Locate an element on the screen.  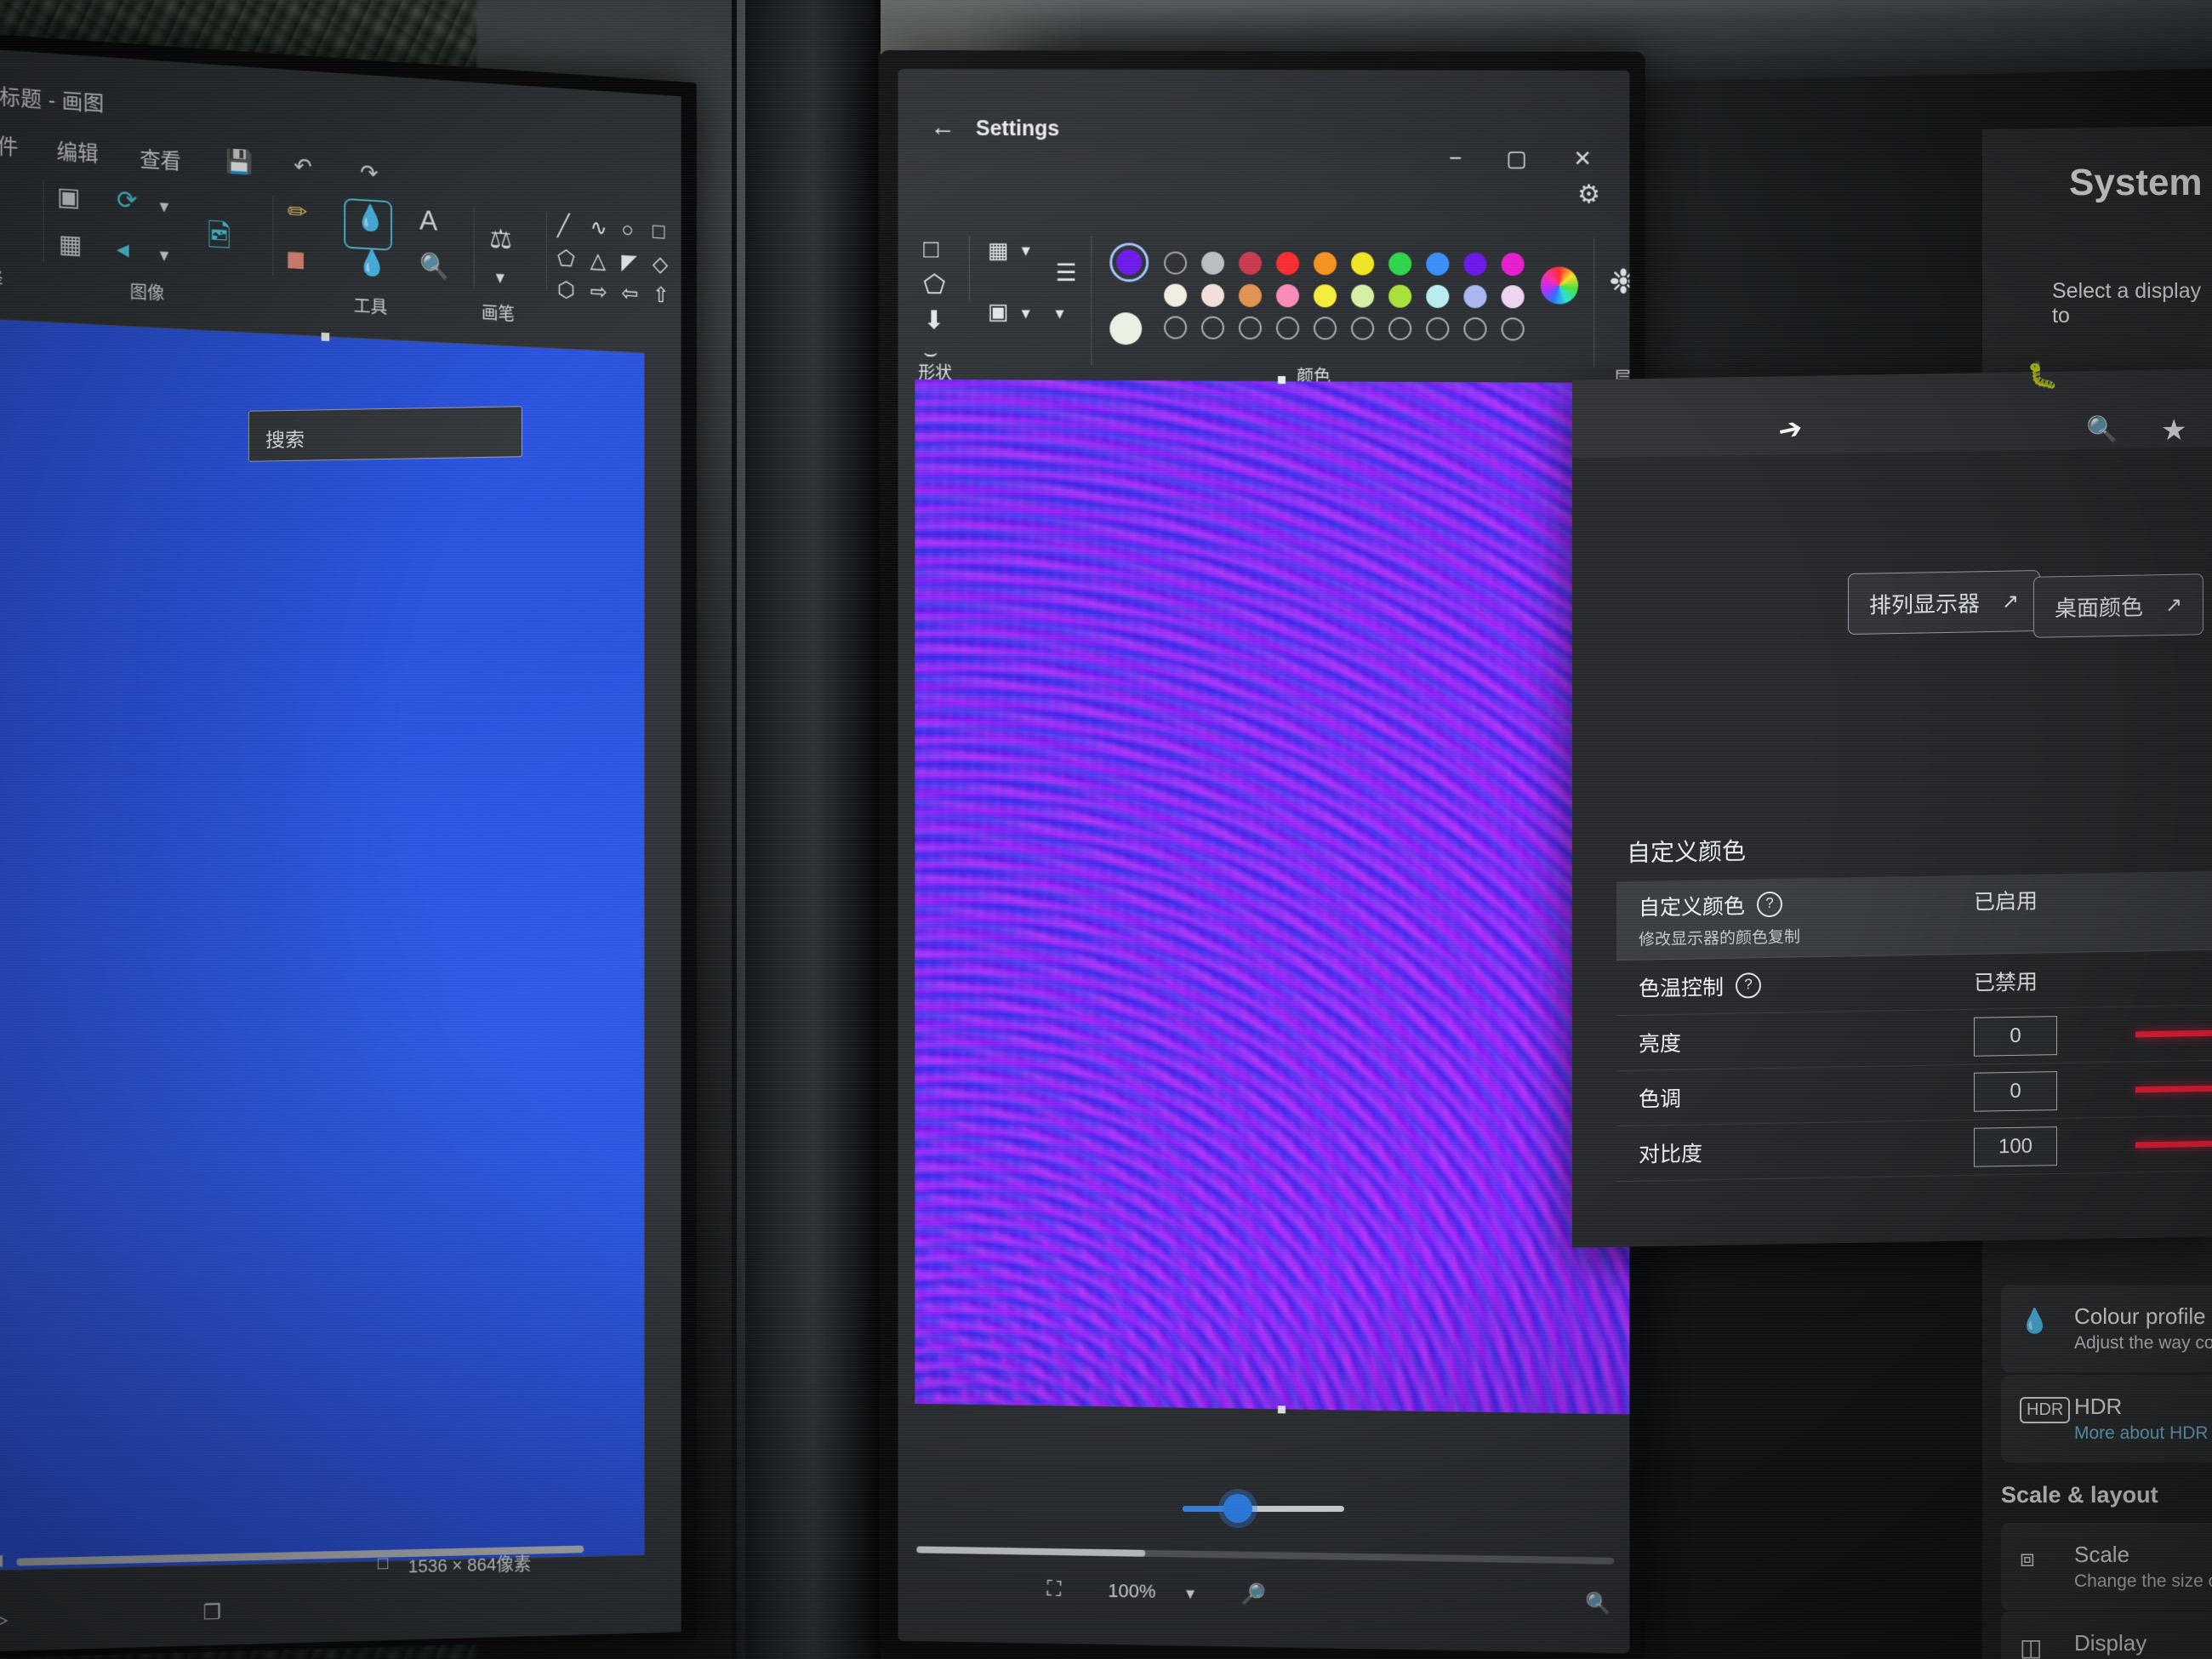
minimize-button: − is located at coordinates (1455, 158).